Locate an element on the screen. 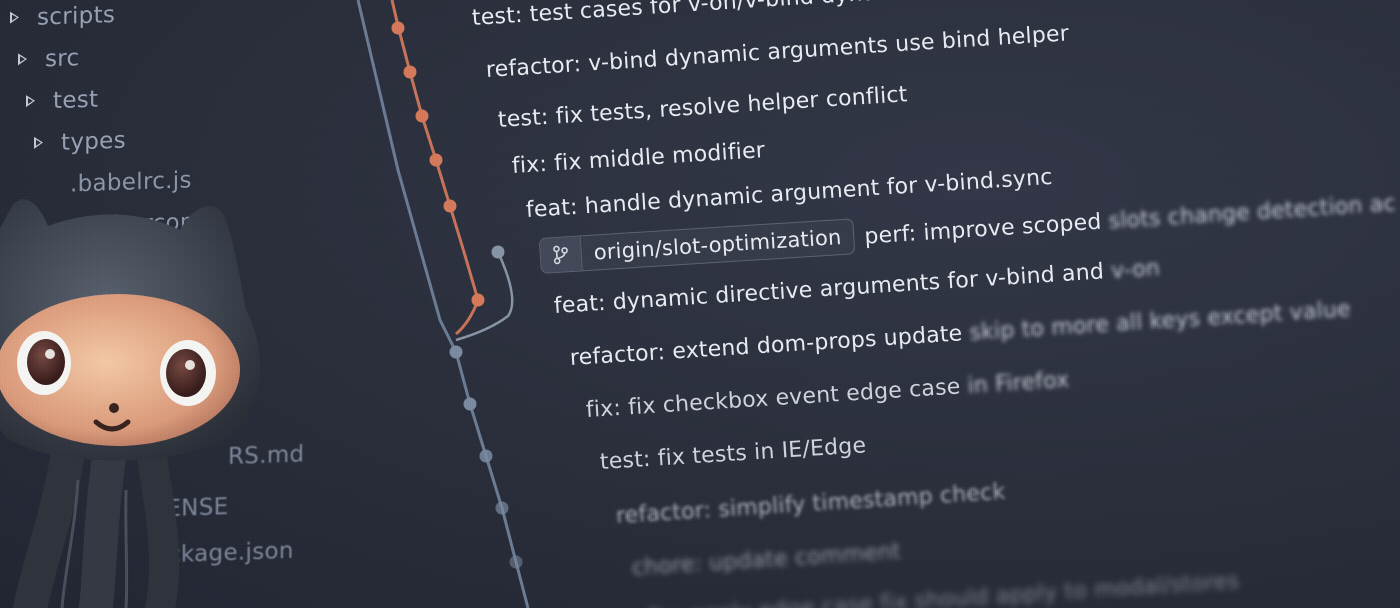 The height and width of the screenshot is (608, 1400). feature-branch-line is located at coordinates (435, 168).